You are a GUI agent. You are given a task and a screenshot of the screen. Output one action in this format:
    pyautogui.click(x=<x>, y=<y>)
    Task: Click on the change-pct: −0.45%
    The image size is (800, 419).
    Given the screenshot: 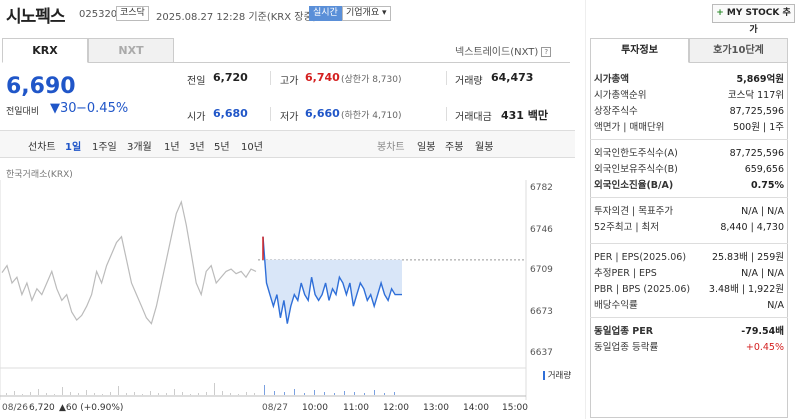 What is the action you would take?
    pyautogui.click(x=102, y=108)
    